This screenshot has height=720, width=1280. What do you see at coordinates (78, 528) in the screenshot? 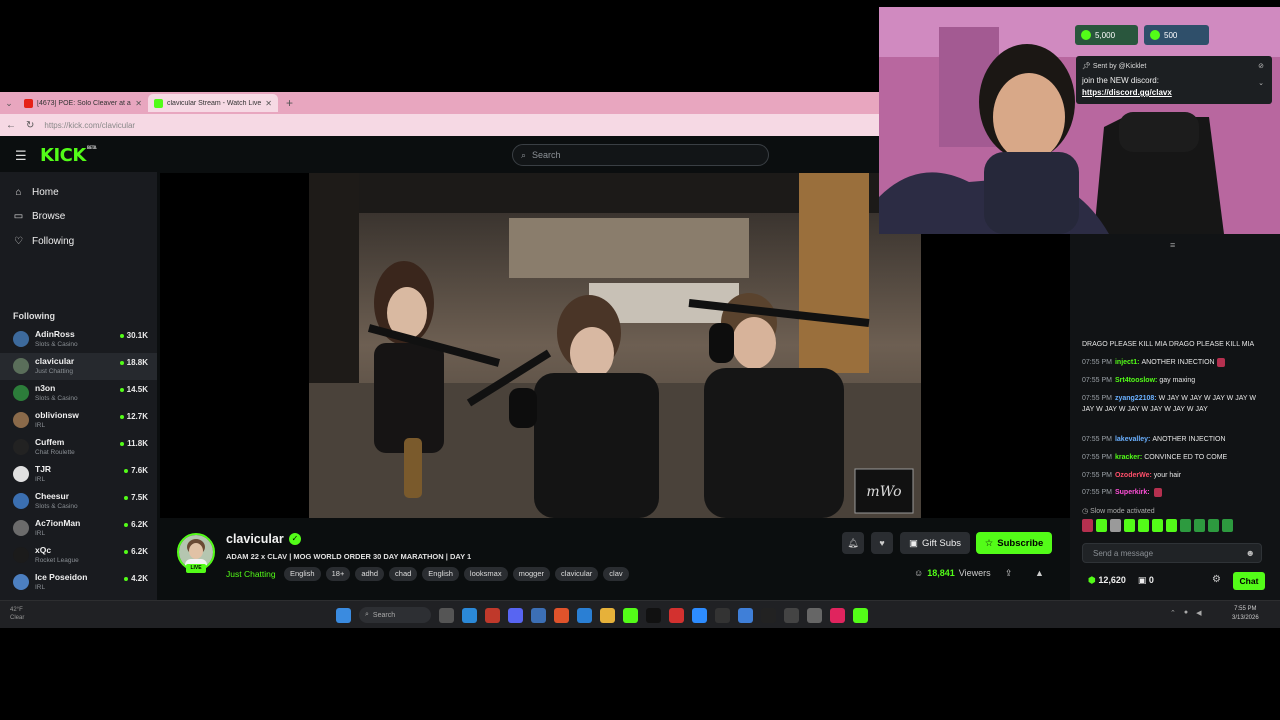
I see `sidebar-channel-ac7ionman: Ac7ionMan IRL 6.2K` at bounding box center [78, 528].